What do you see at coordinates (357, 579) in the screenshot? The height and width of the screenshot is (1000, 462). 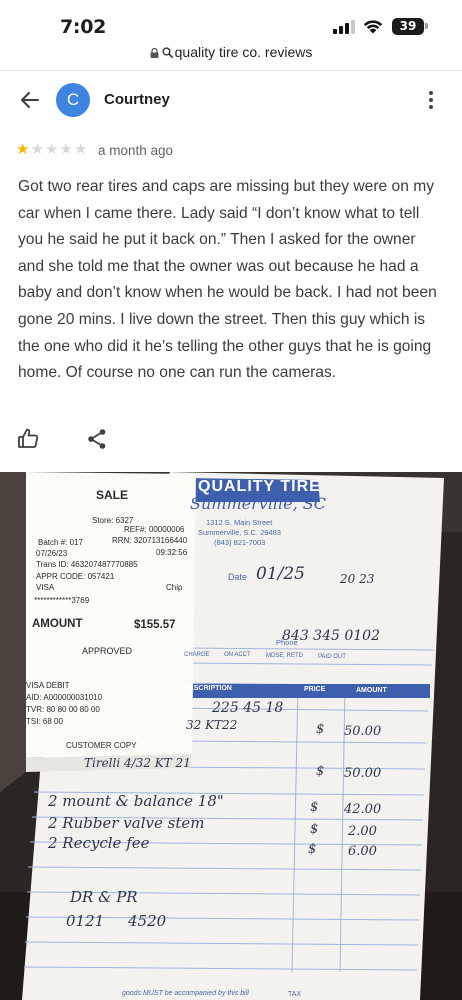 I see `invoice-year: 20 23` at bounding box center [357, 579].